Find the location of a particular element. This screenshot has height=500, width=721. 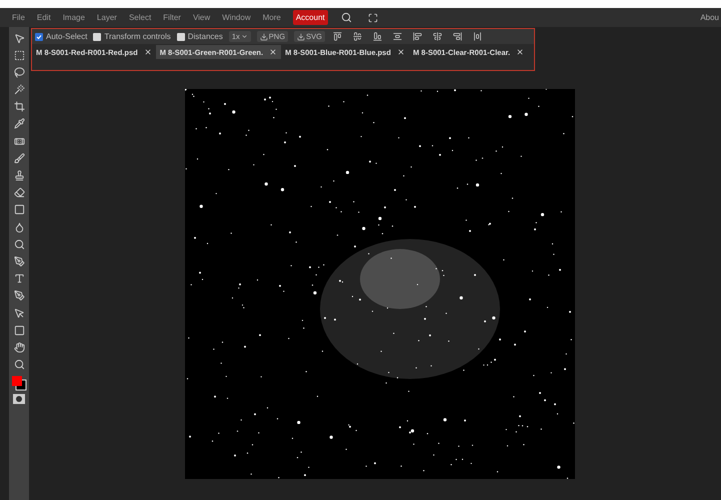

check-icon is located at coordinates (39, 37).